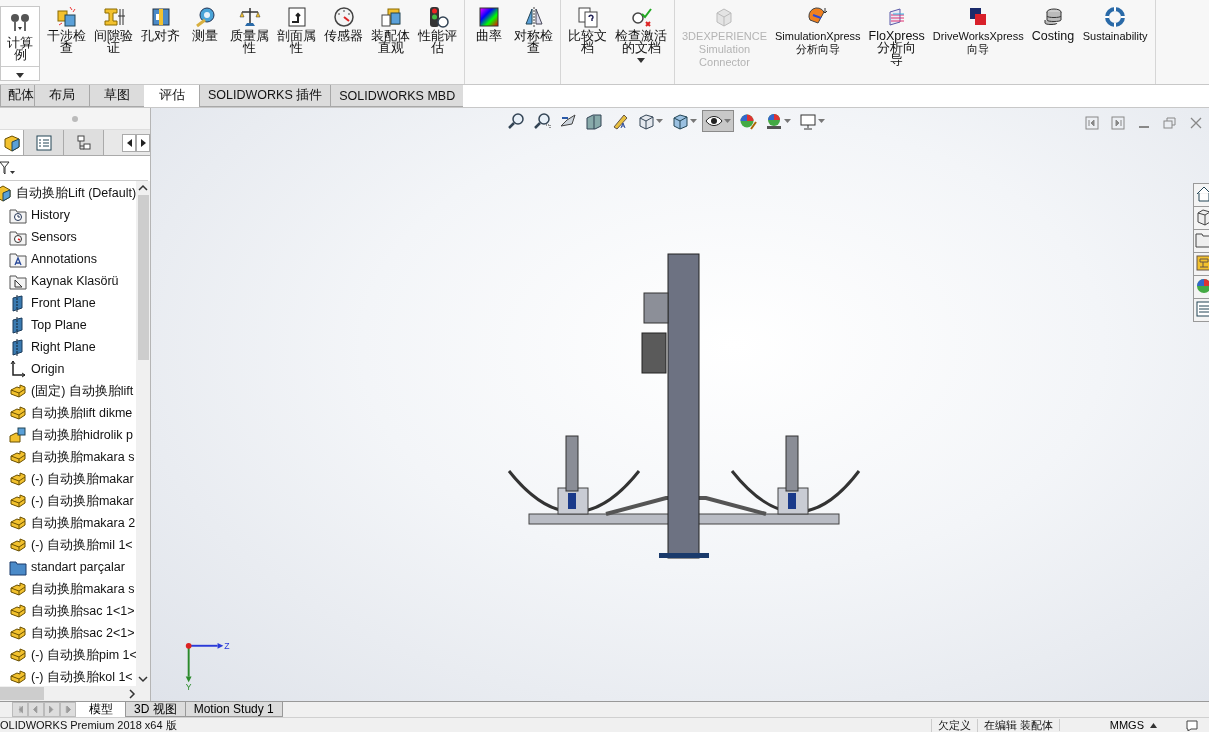 This screenshot has height=732, width=1209. Describe the element at coordinates (641, 44) in the screenshot. I see `tool-button: 检查激活 的文档` at that location.